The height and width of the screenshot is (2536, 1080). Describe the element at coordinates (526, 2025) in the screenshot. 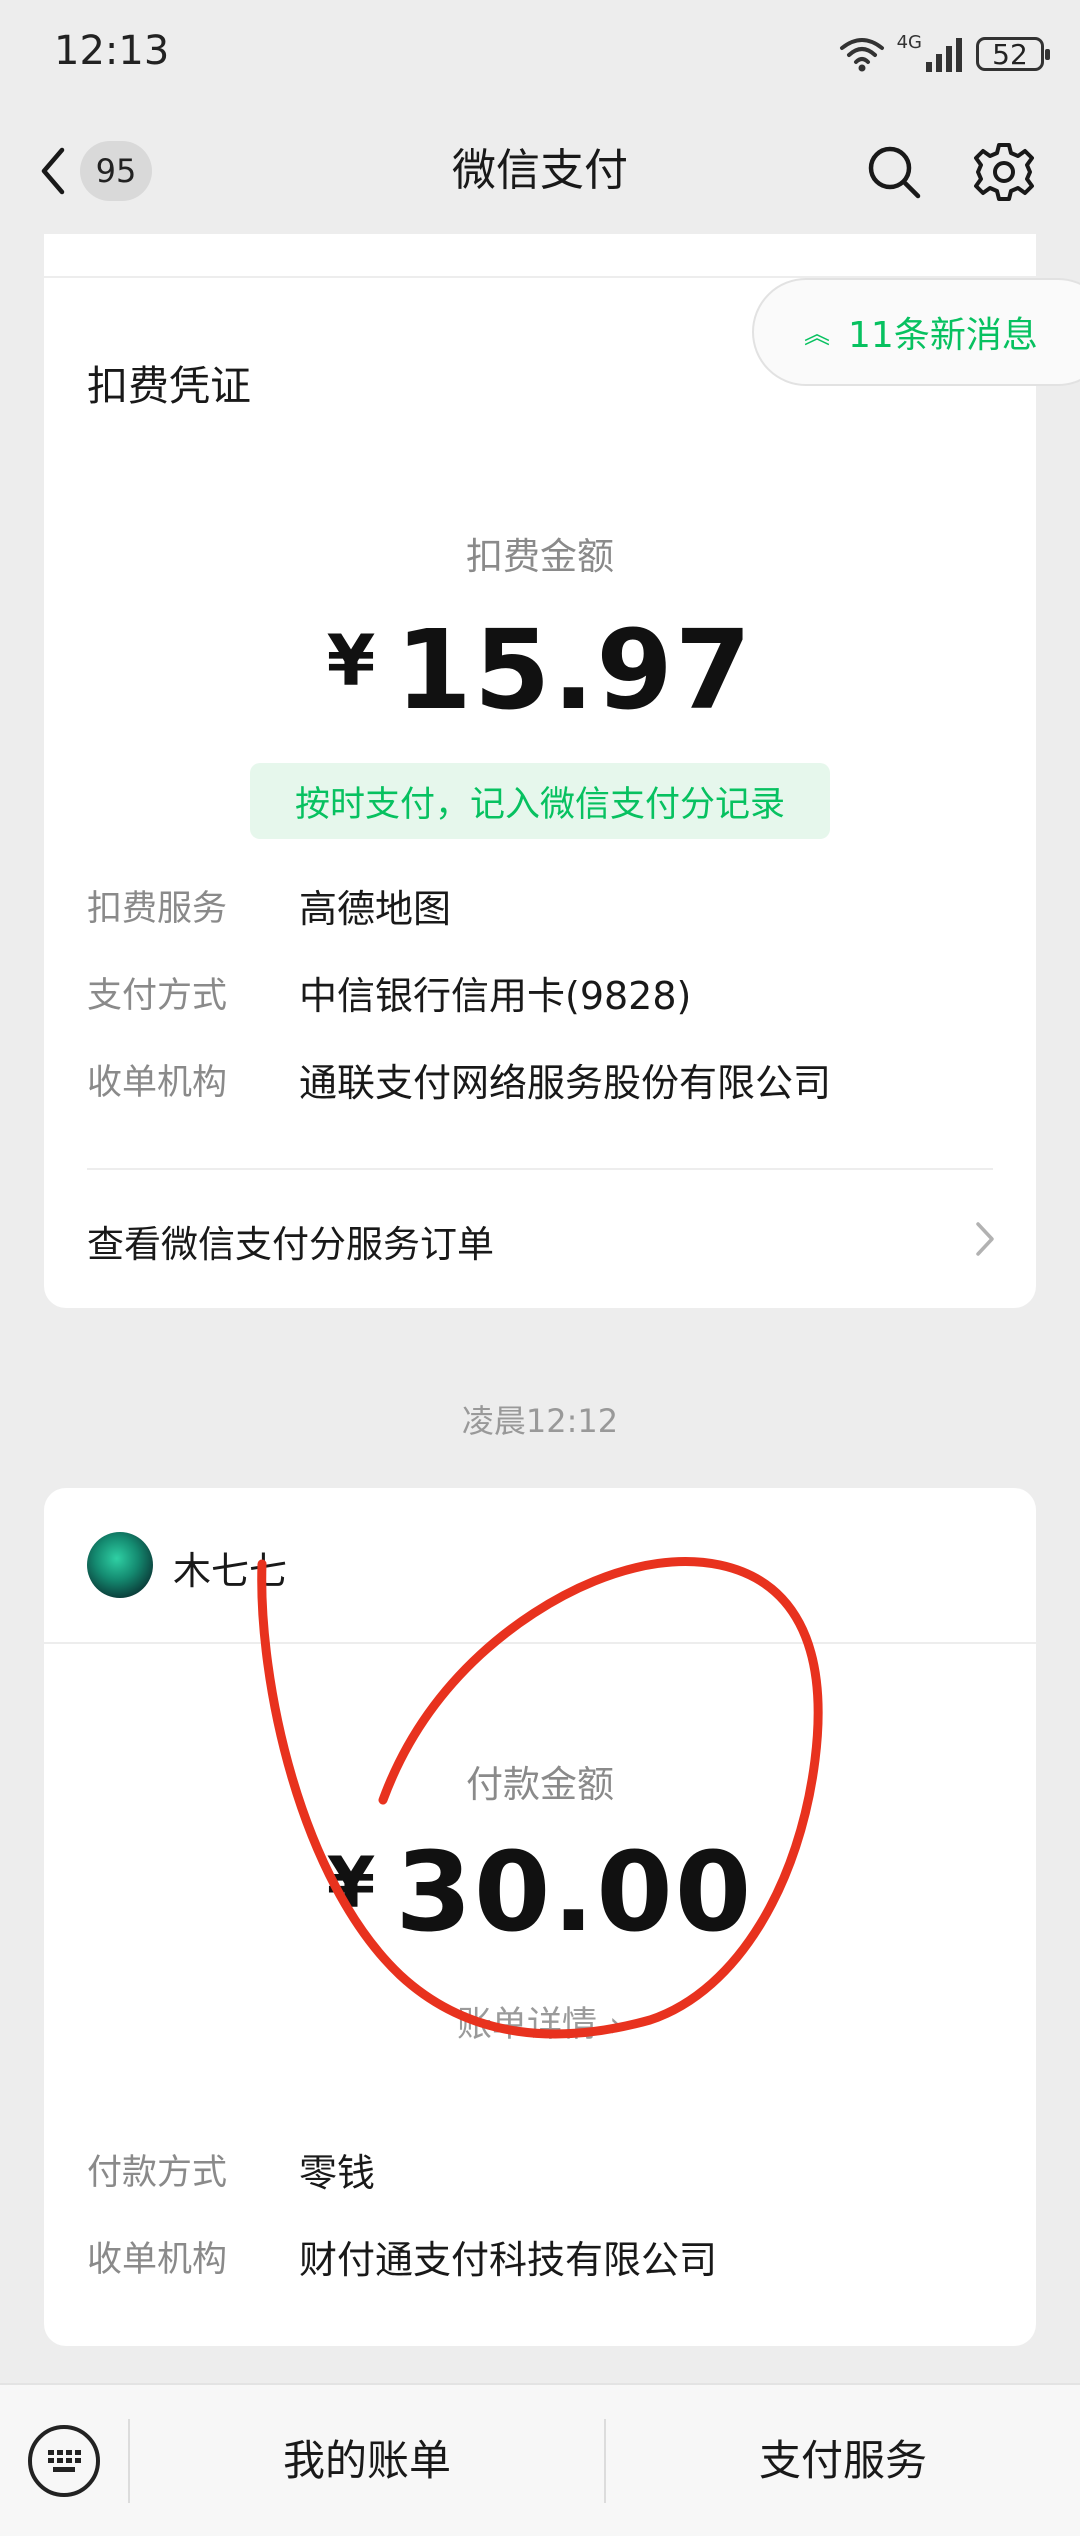

I see `bill-details-label: 账单详情` at that location.